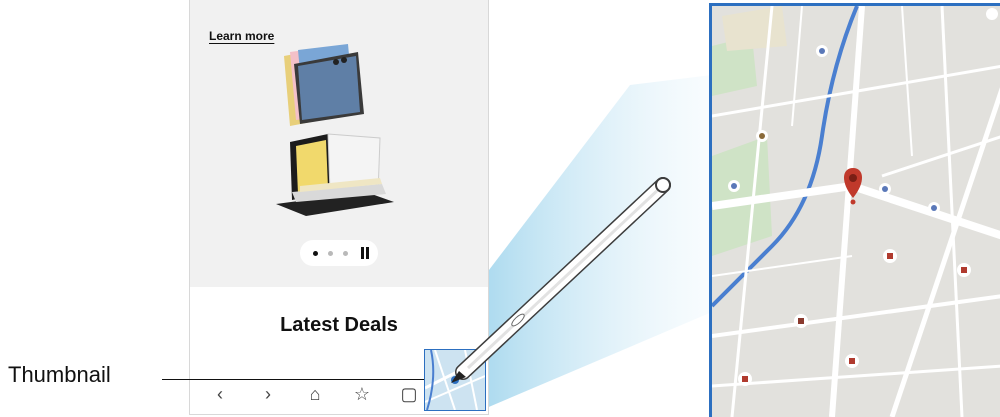 This screenshot has width=1000, height=417. What do you see at coordinates (315, 253) in the screenshot?
I see `pager-dot-active` at bounding box center [315, 253].